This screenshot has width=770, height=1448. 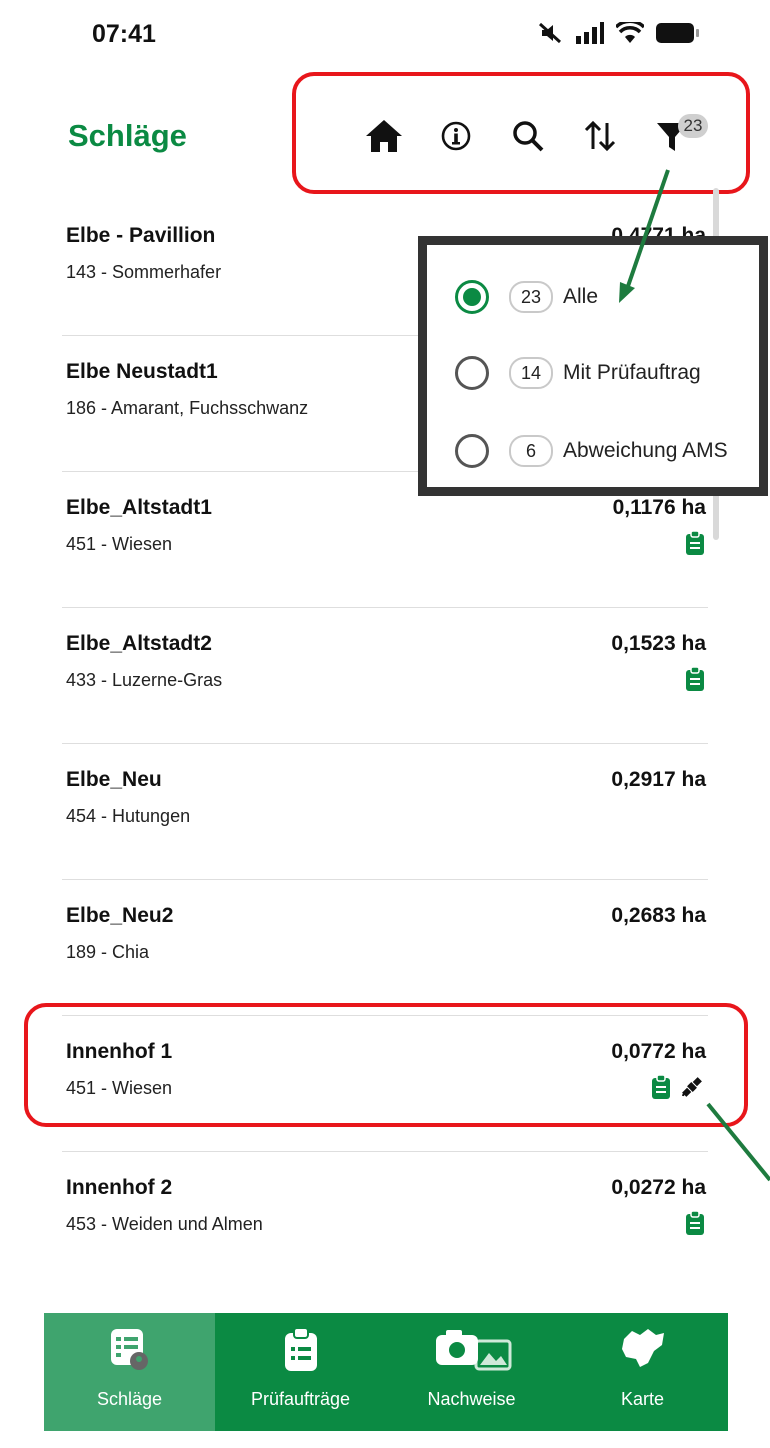 What do you see at coordinates (142, 371) in the screenshot?
I see `field-name: Elbe Neustadt1` at bounding box center [142, 371].